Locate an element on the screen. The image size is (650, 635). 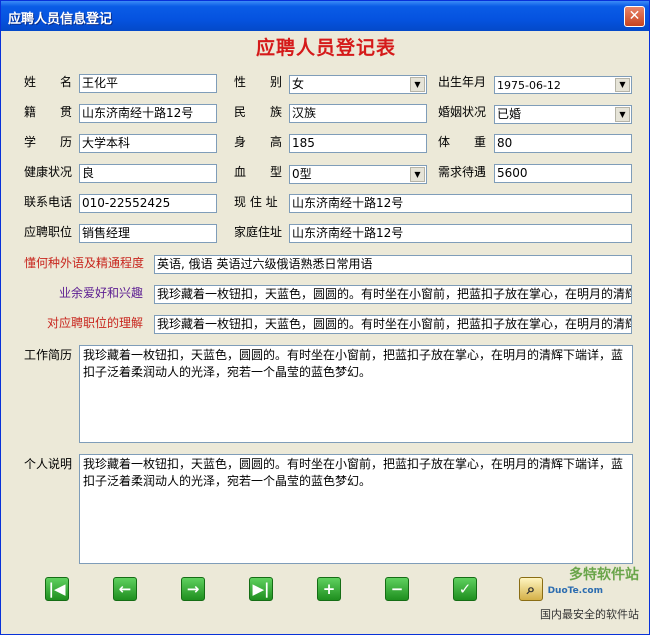
position-label: 应聘职位 is located at coordinates (48, 232).